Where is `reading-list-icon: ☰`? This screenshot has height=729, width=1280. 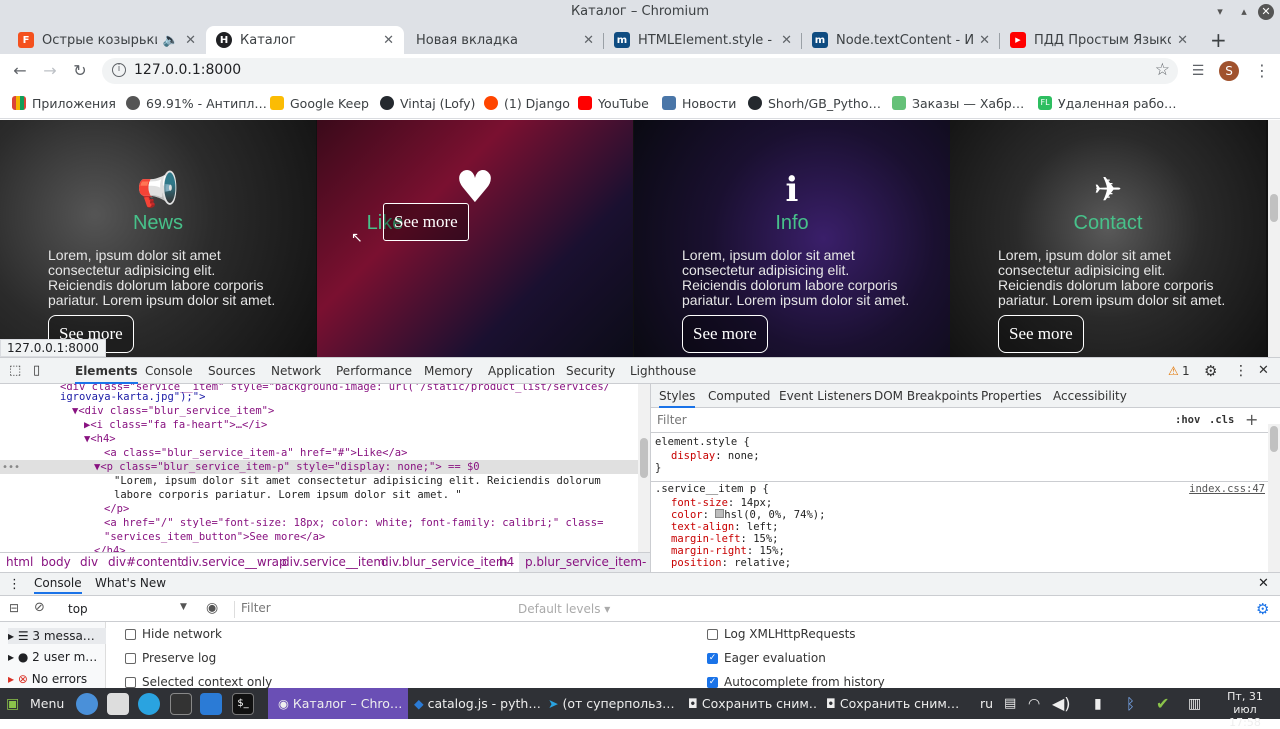 reading-list-icon: ☰ is located at coordinates (1198, 71).